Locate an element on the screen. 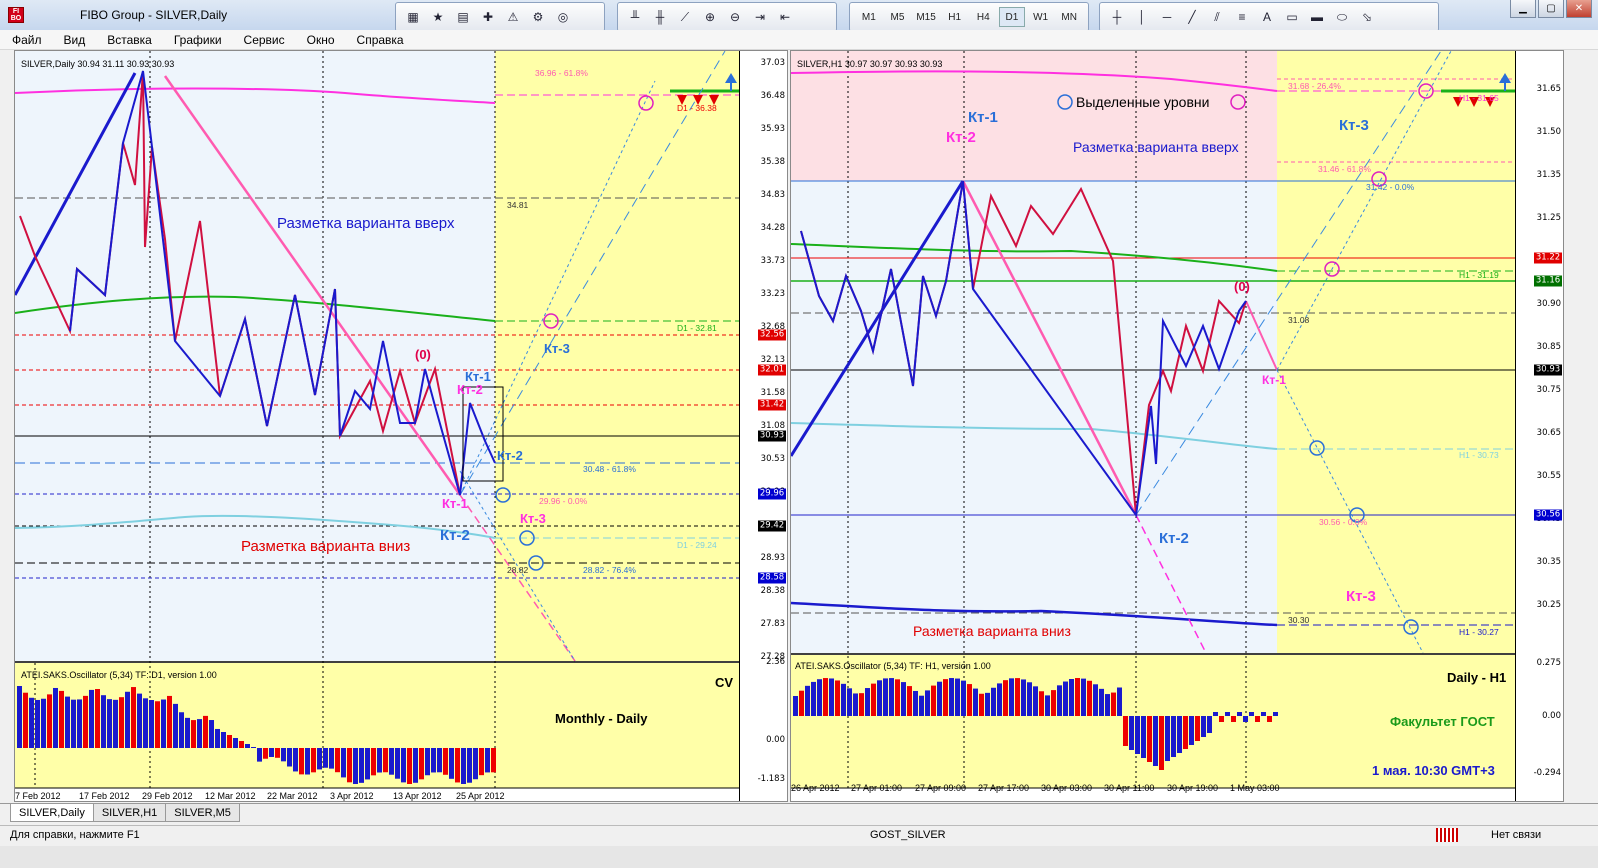 This screenshot has height=868, width=1598. tab-silver-m5: SILVER,M5 is located at coordinates (202, 813).